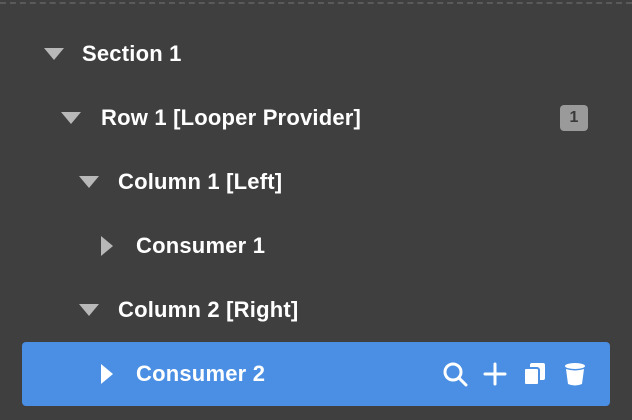 This screenshot has width=632, height=420. I want to click on tree-item-label: Column 2 [Right], so click(208, 309).